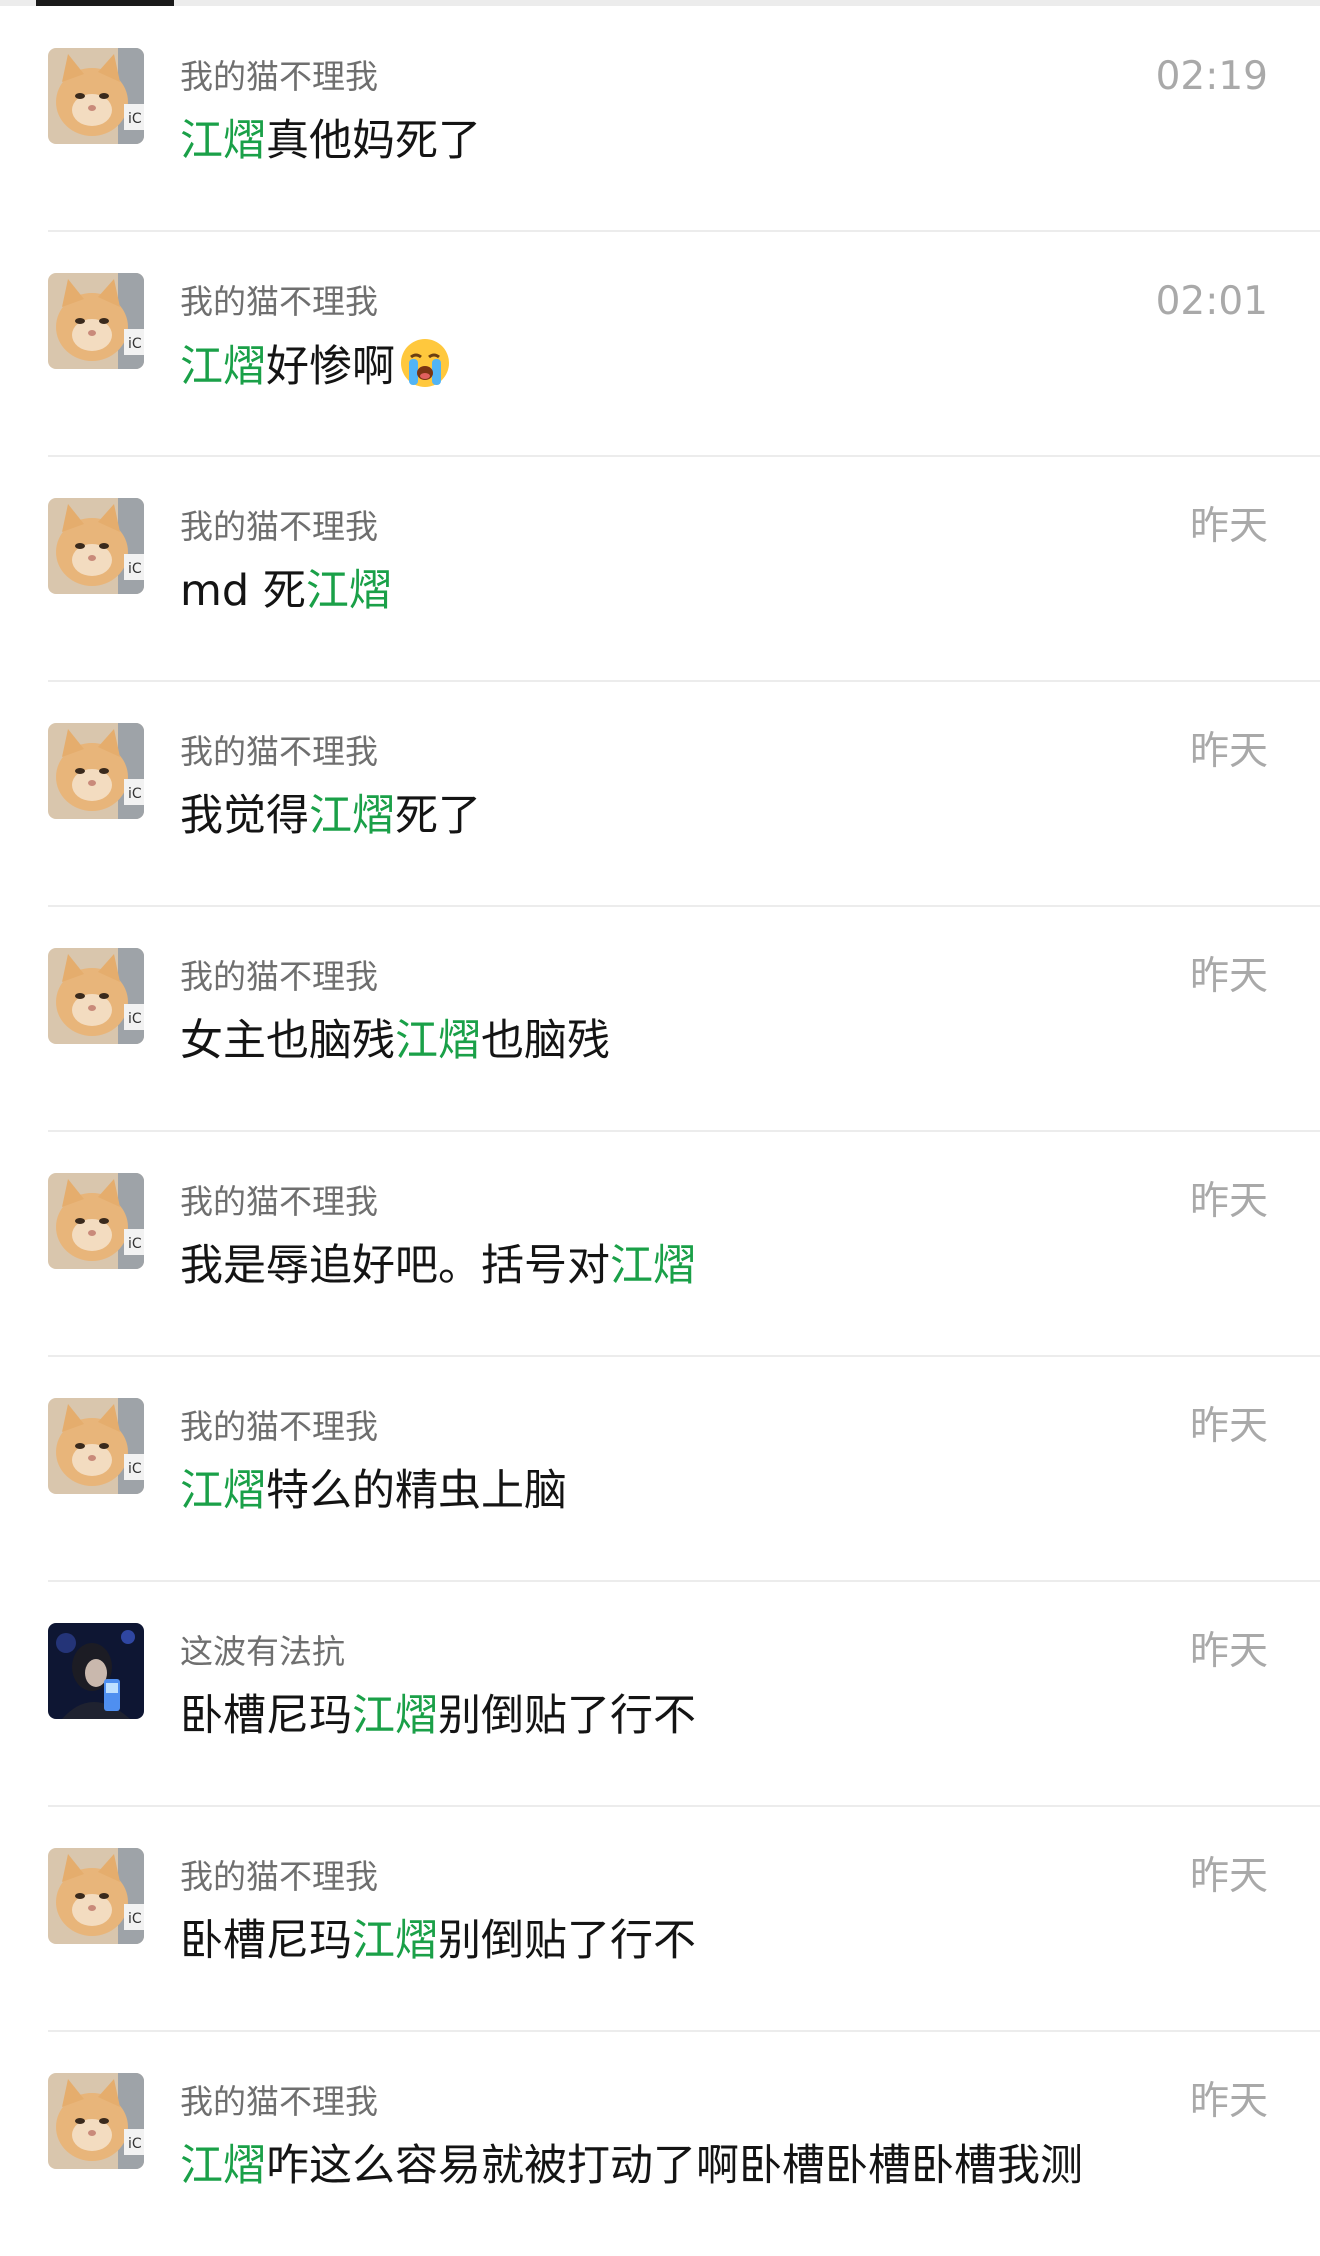  What do you see at coordinates (287, 1041) in the screenshot?
I see `message-text: 女主也脑残` at bounding box center [287, 1041].